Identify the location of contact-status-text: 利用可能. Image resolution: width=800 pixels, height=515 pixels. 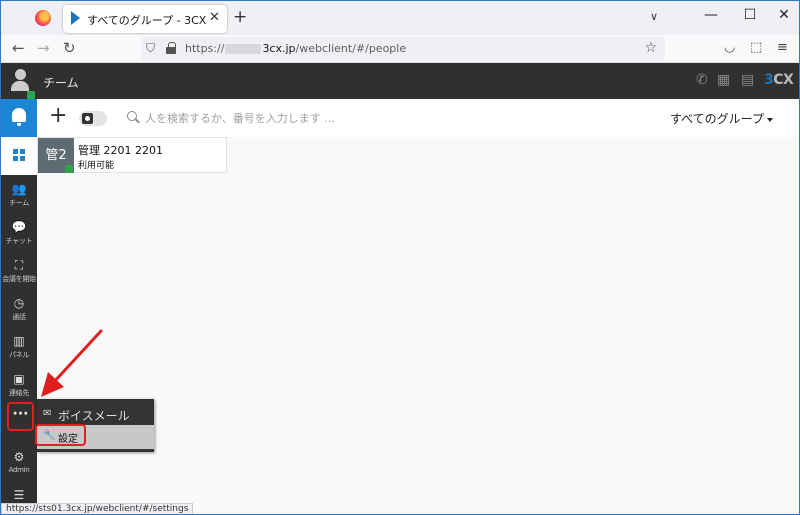
(96, 166).